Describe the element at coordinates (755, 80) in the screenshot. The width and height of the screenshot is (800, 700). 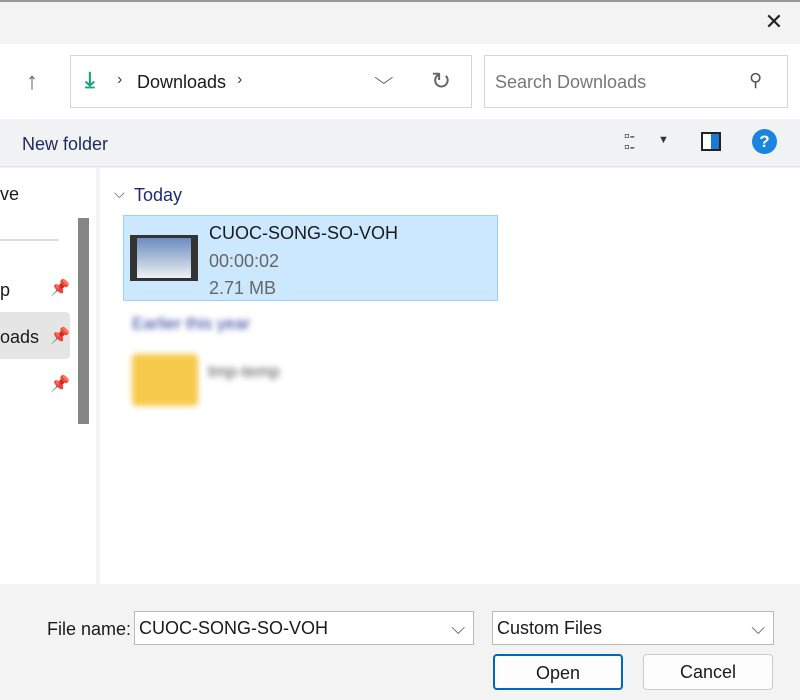
I see `search-icon: ⚲` at that location.